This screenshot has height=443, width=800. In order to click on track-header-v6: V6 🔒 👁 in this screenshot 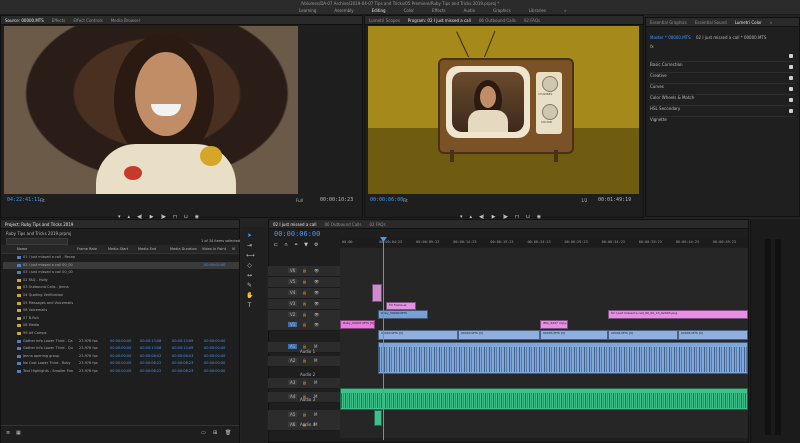, I will do `click(304, 271)`.